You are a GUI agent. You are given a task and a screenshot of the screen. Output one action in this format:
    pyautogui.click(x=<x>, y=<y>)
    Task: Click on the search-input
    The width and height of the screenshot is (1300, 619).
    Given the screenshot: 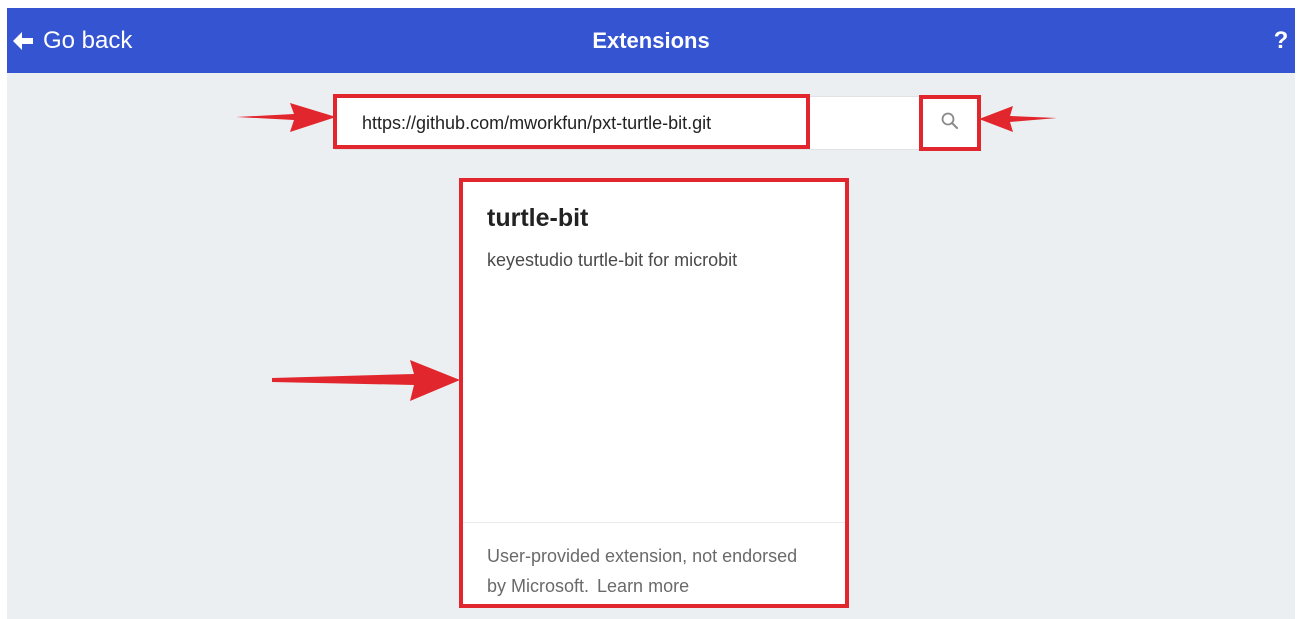 What is the action you would take?
    pyautogui.click(x=628, y=123)
    